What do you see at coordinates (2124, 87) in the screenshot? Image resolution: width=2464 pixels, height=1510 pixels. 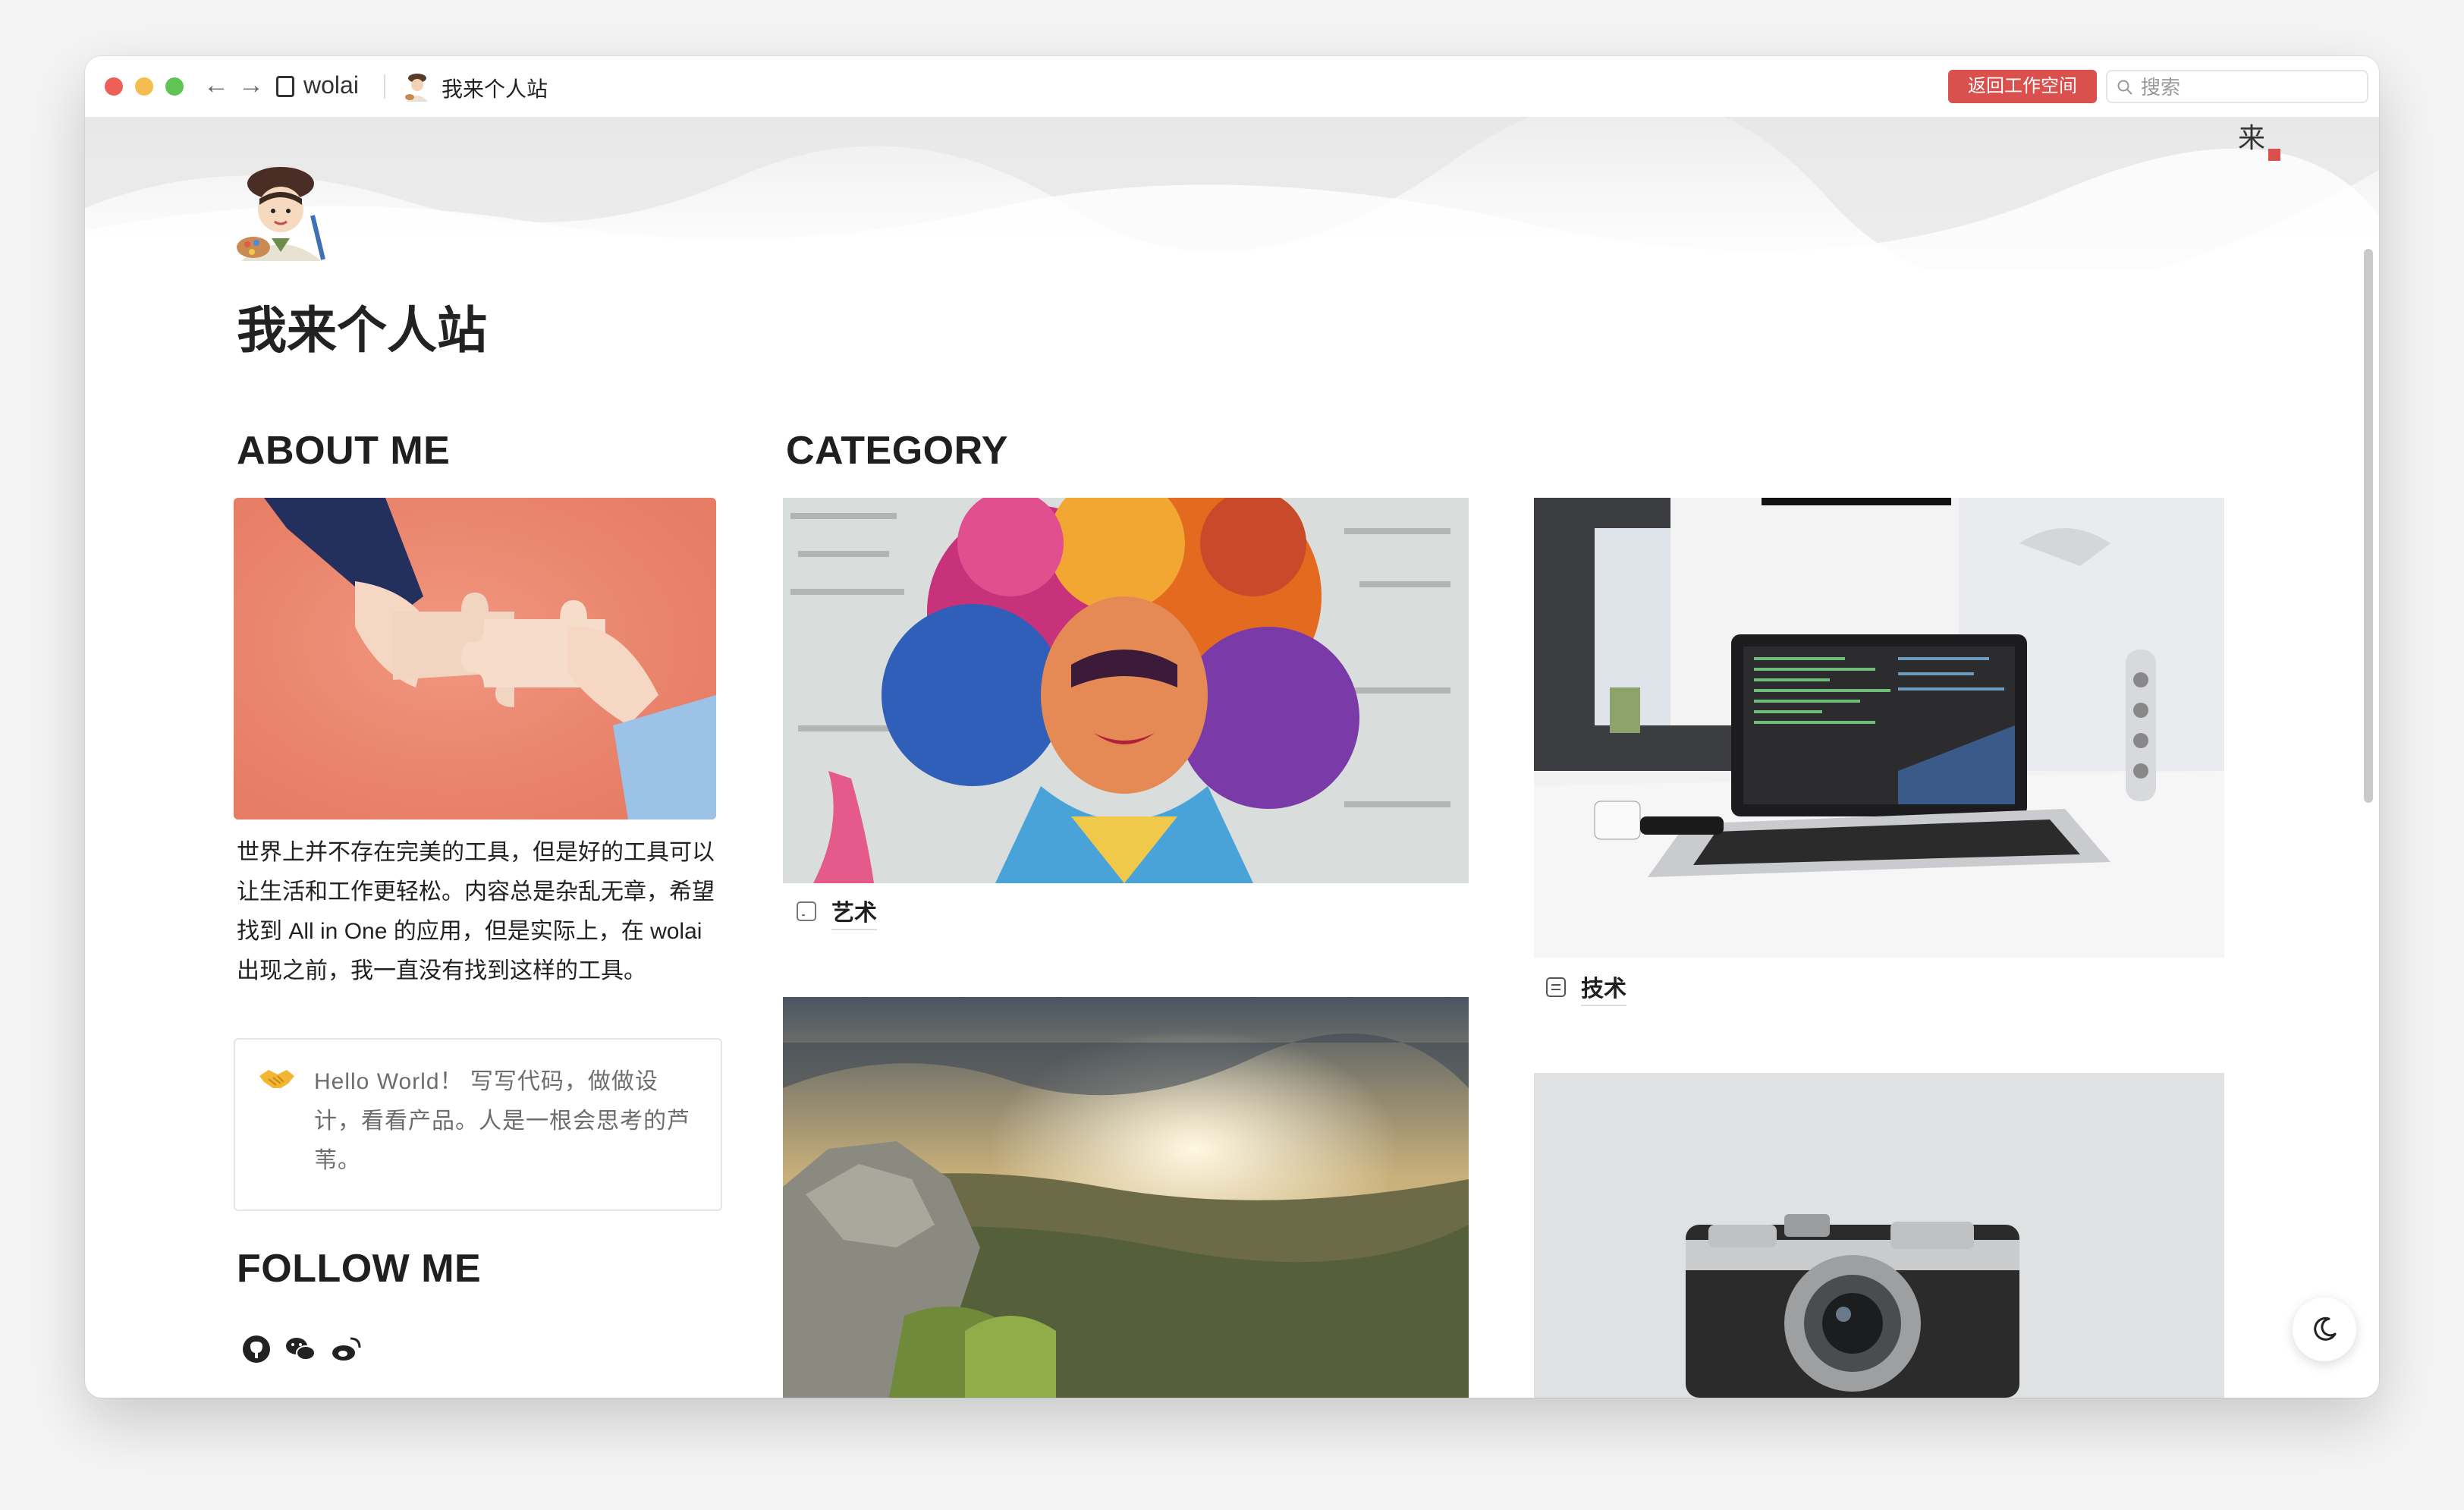 I see `search-icon` at bounding box center [2124, 87].